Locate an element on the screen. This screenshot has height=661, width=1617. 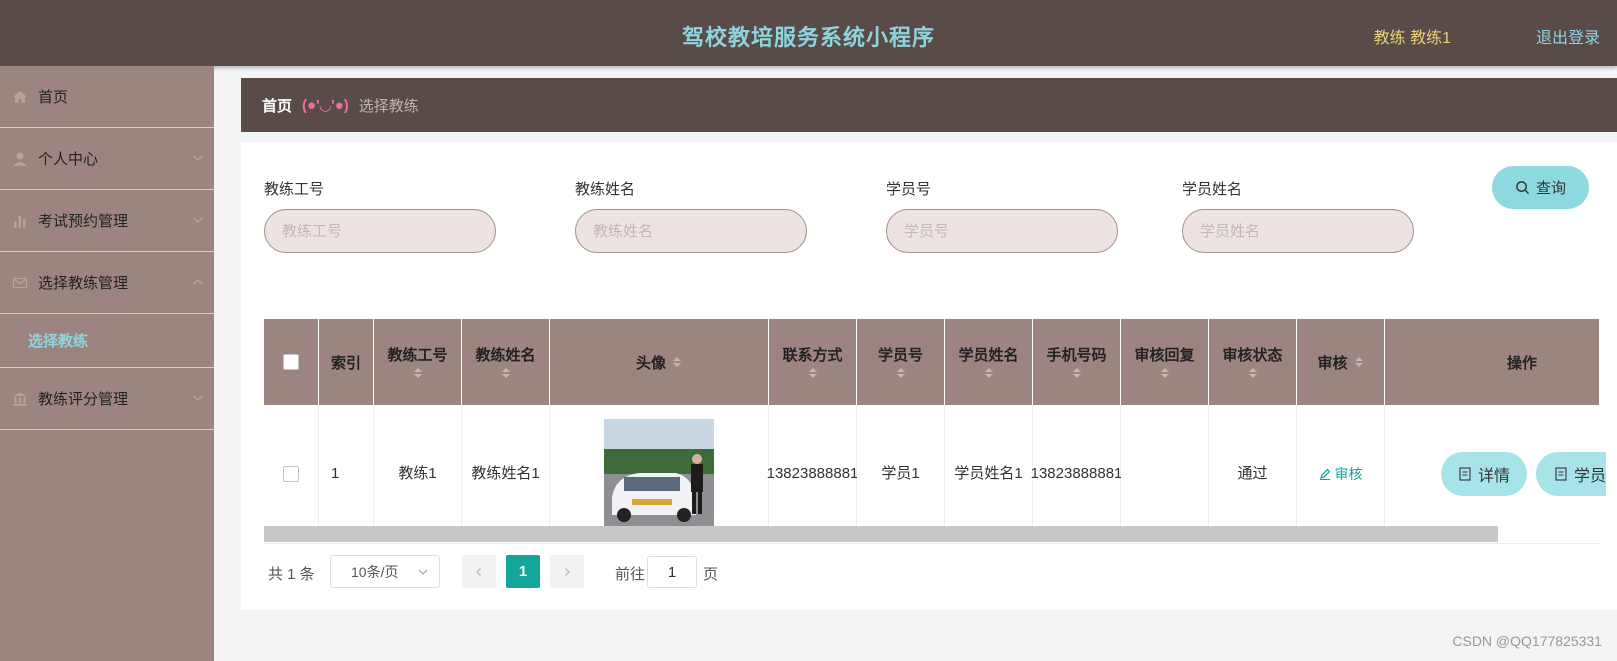
logout-link: 退出登录 is located at coordinates (1568, 36).